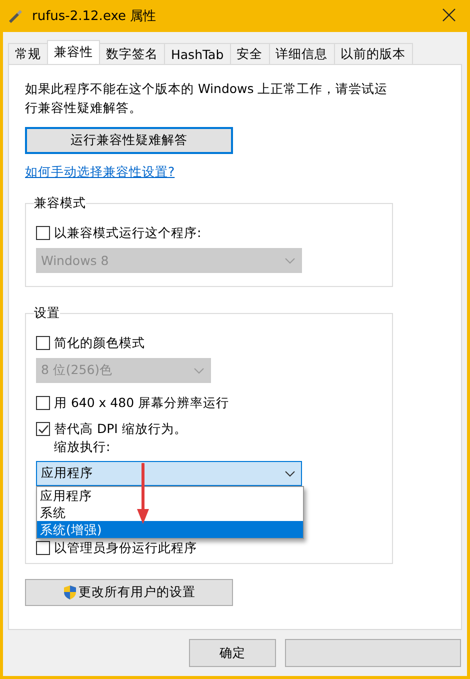  I want to click on change-all-users-button: 更改所有用户的设置, so click(129, 592).